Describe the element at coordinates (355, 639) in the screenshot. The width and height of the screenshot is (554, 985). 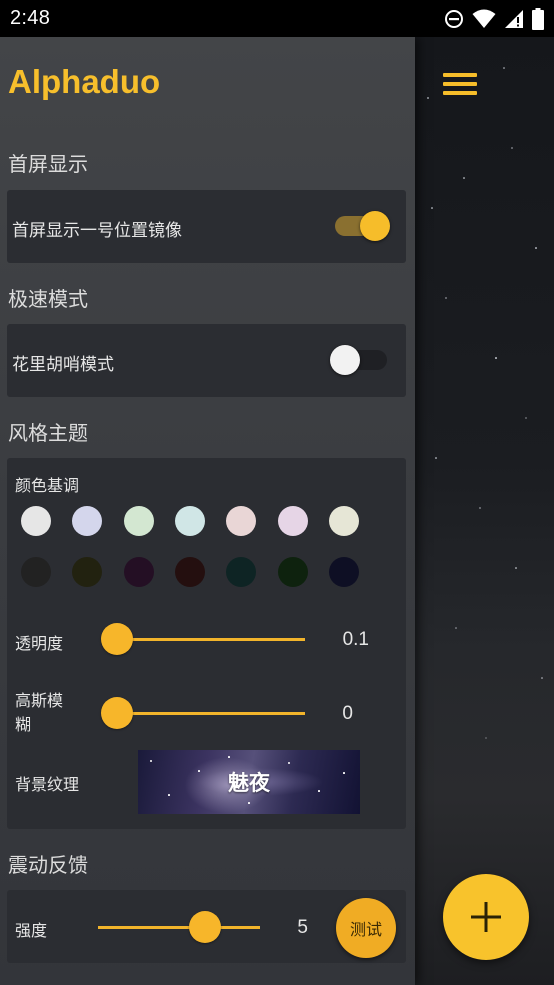
I see `transparency-value: 0.1` at that location.